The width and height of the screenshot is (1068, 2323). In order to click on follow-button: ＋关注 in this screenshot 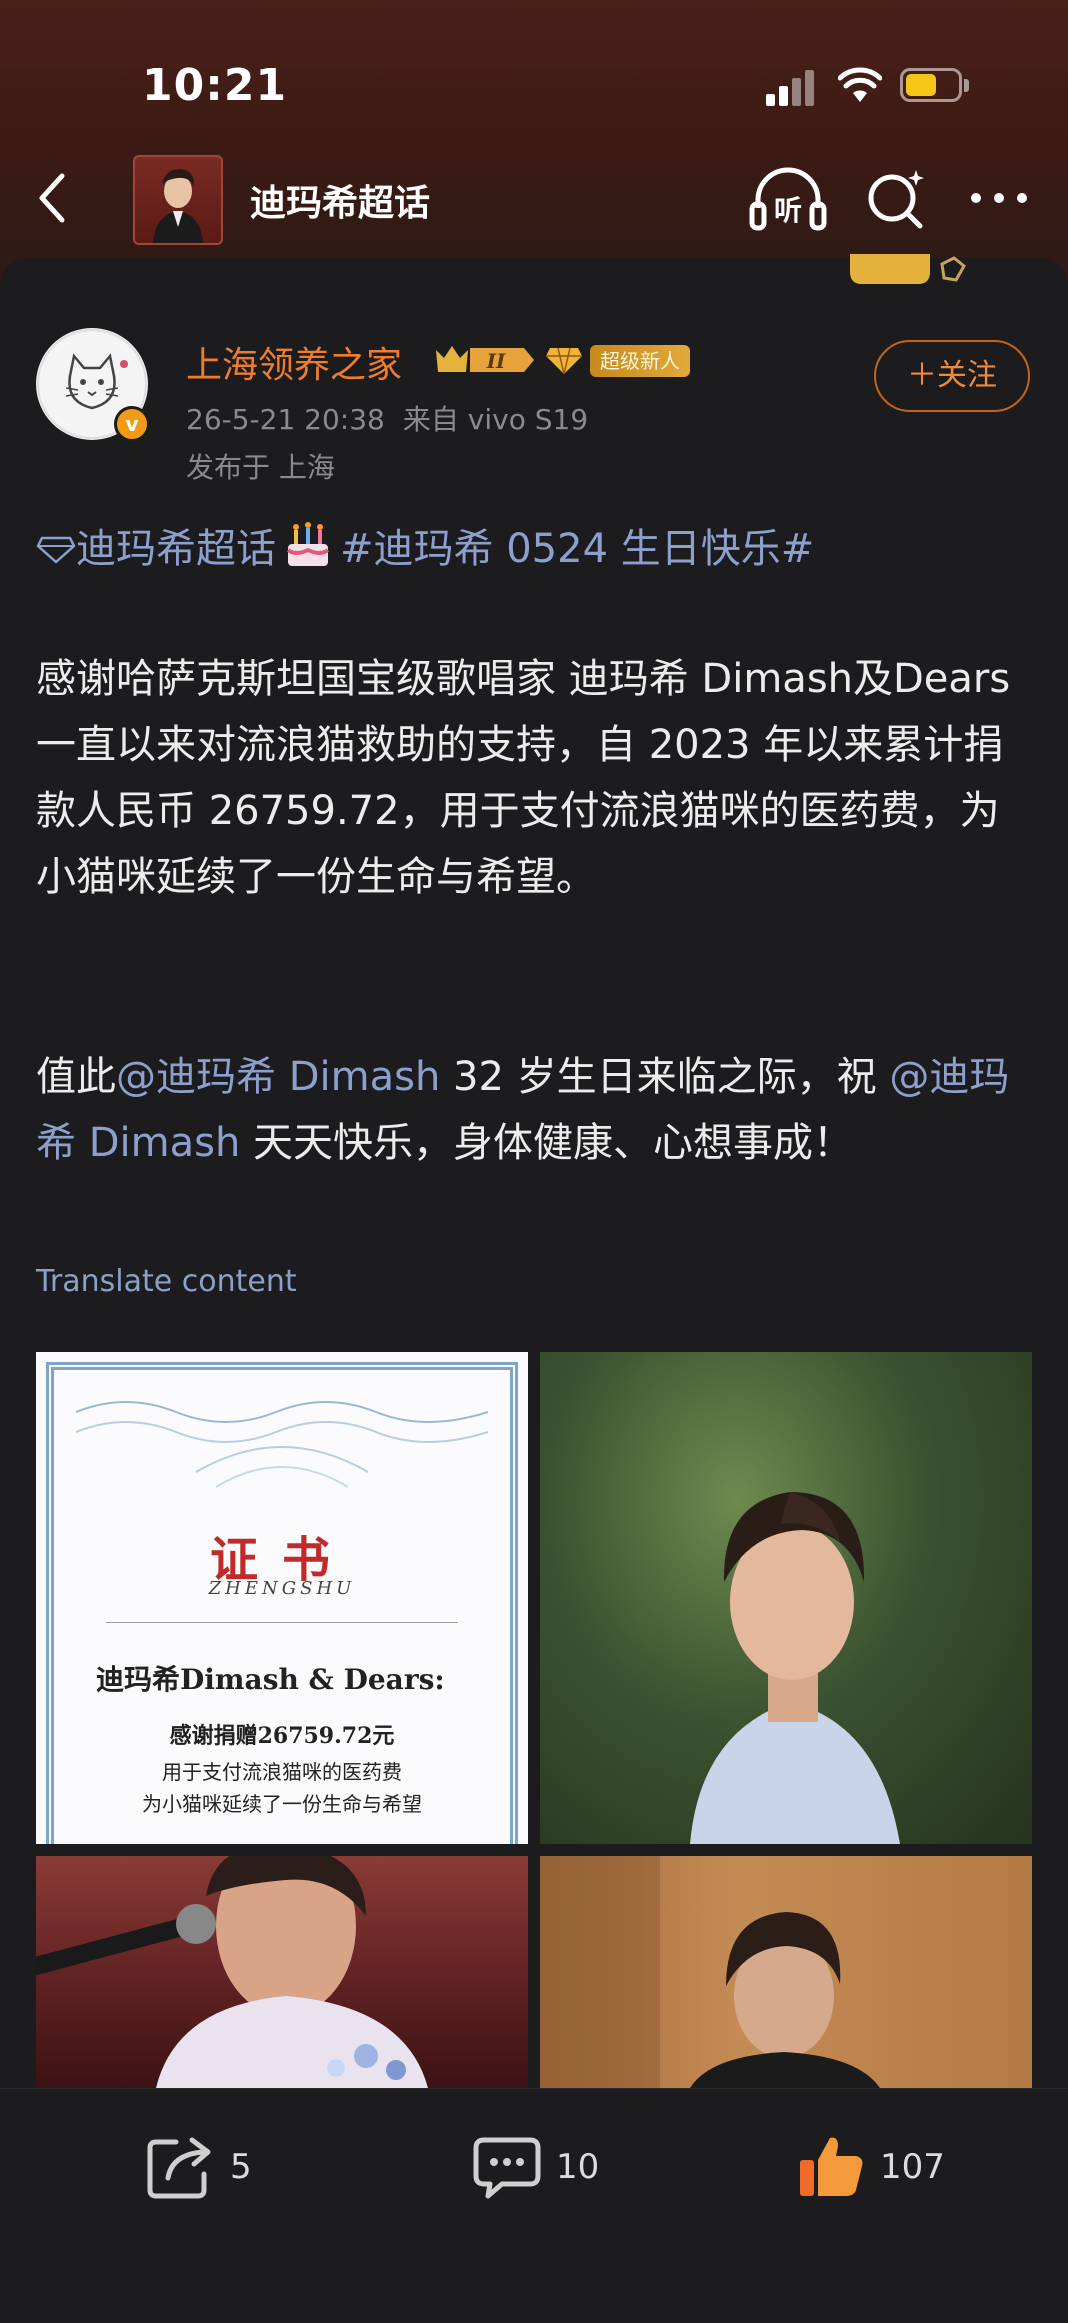, I will do `click(952, 376)`.